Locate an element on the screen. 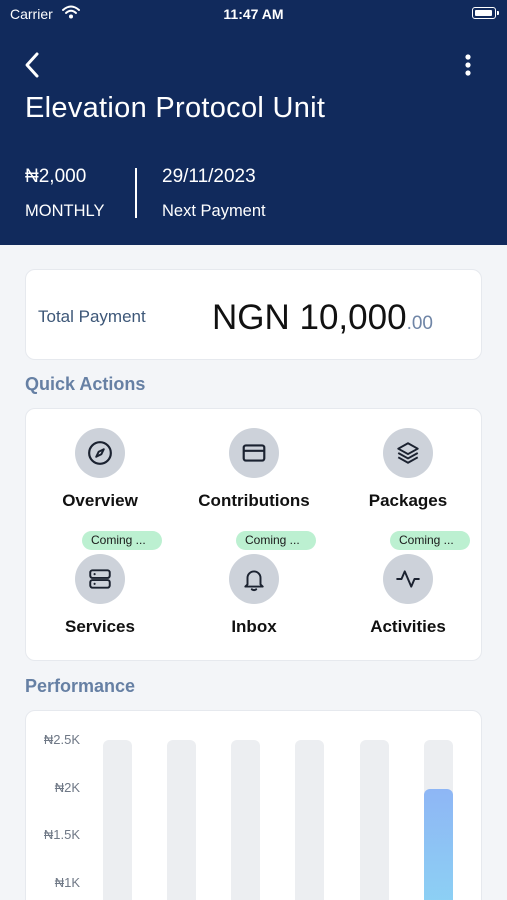 Image resolution: width=507 pixels, height=900 pixels. server-icon is located at coordinates (100, 579).